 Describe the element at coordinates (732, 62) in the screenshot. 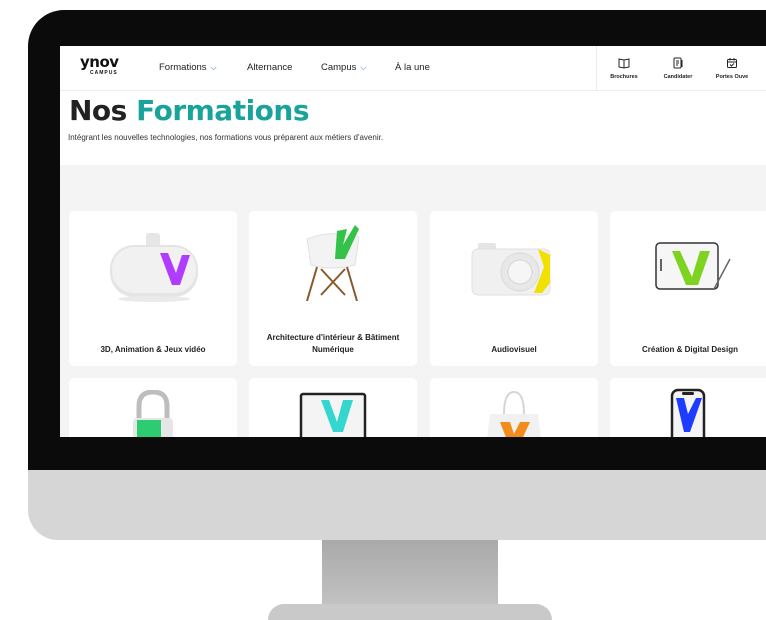

I see `calendar-icon` at that location.